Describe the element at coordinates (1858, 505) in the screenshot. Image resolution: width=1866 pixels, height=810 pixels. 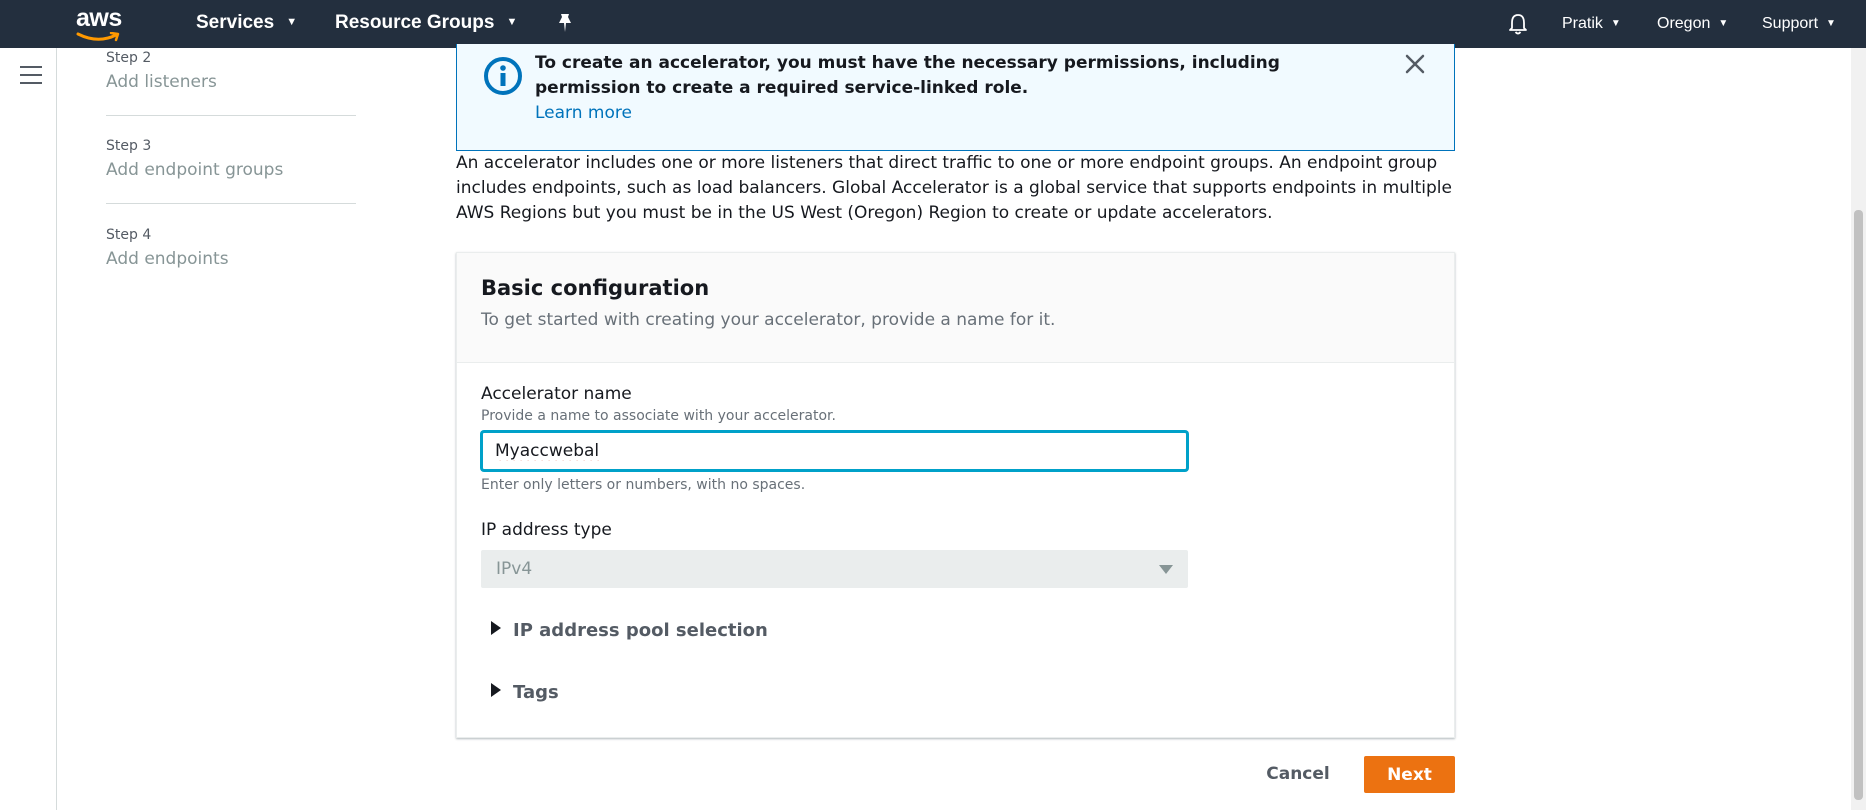
I see `scrollbar-thumb` at that location.